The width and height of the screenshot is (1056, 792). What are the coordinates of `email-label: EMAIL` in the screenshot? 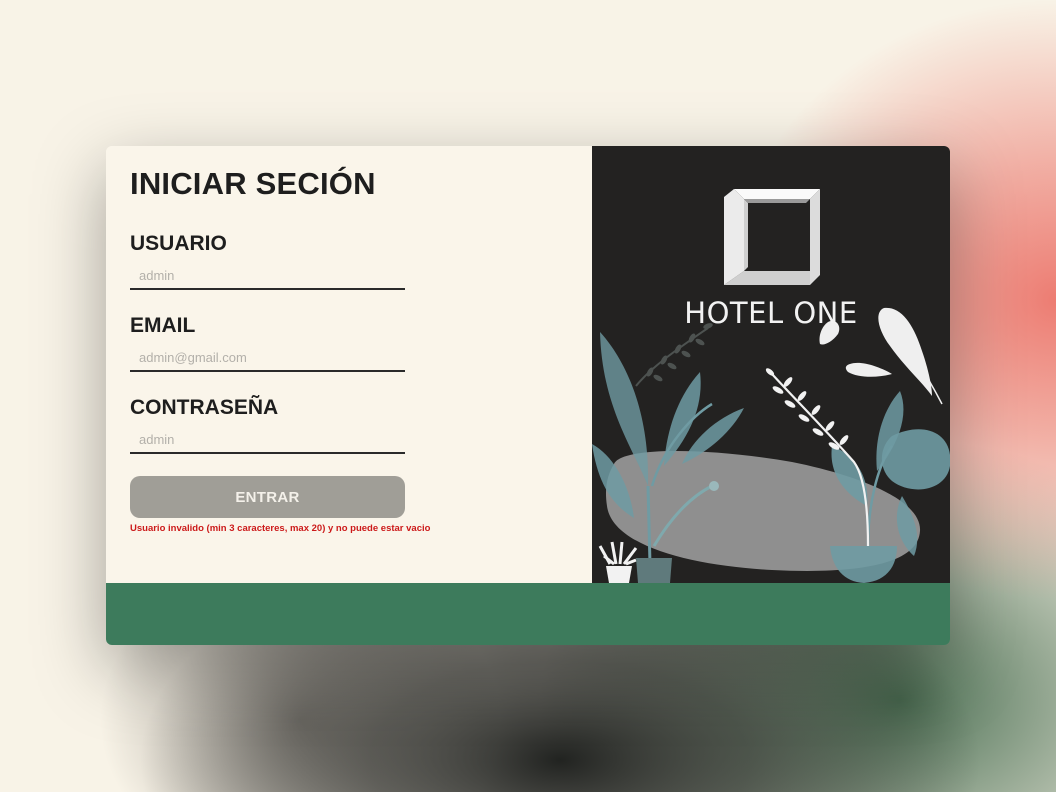 It's located at (163, 325).